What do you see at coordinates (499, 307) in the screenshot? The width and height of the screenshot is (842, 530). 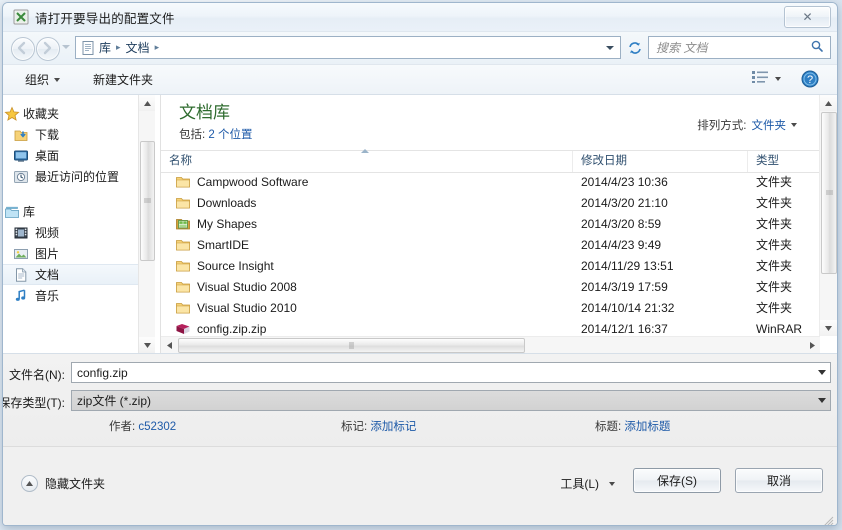 I see `table-row: Visual Studio 2010 2014/10/14 21:32 文件夹` at bounding box center [499, 307].